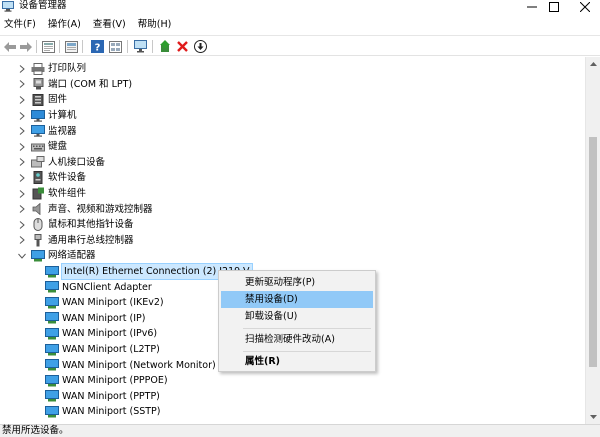 Image resolution: width=600 pixels, height=437 pixels. Describe the element at coordinates (200, 46) in the screenshot. I see `disable-icon` at that location.